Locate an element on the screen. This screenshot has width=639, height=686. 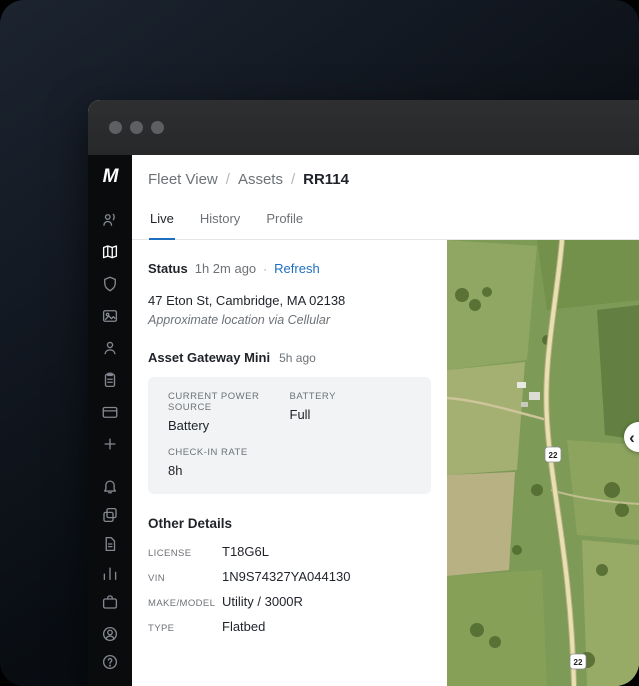
document-icon is located at coordinates (110, 543).